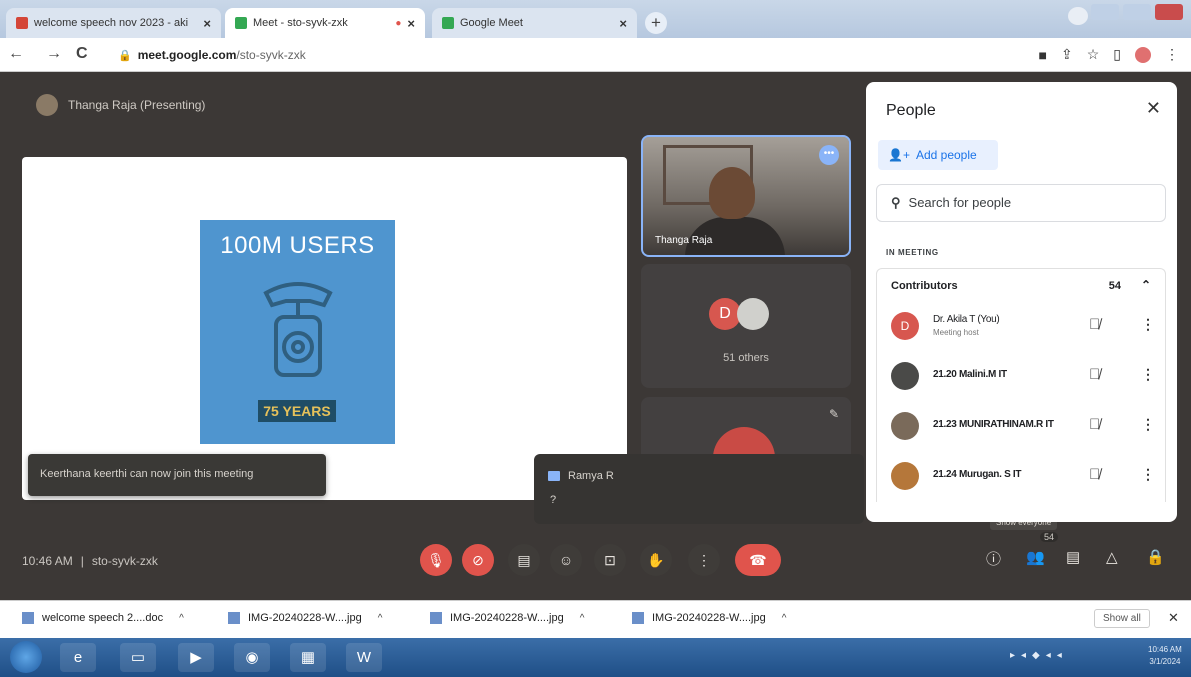 The width and height of the screenshot is (1191, 677). I want to click on tab-google-meet: Google Meet ×, so click(534, 23).